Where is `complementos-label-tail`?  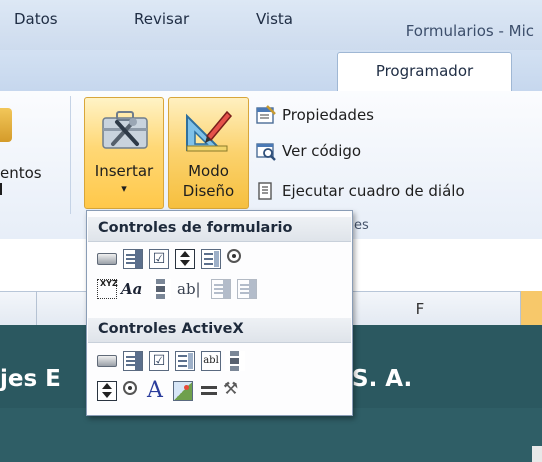
complementos-label-tail is located at coordinates (5, 189).